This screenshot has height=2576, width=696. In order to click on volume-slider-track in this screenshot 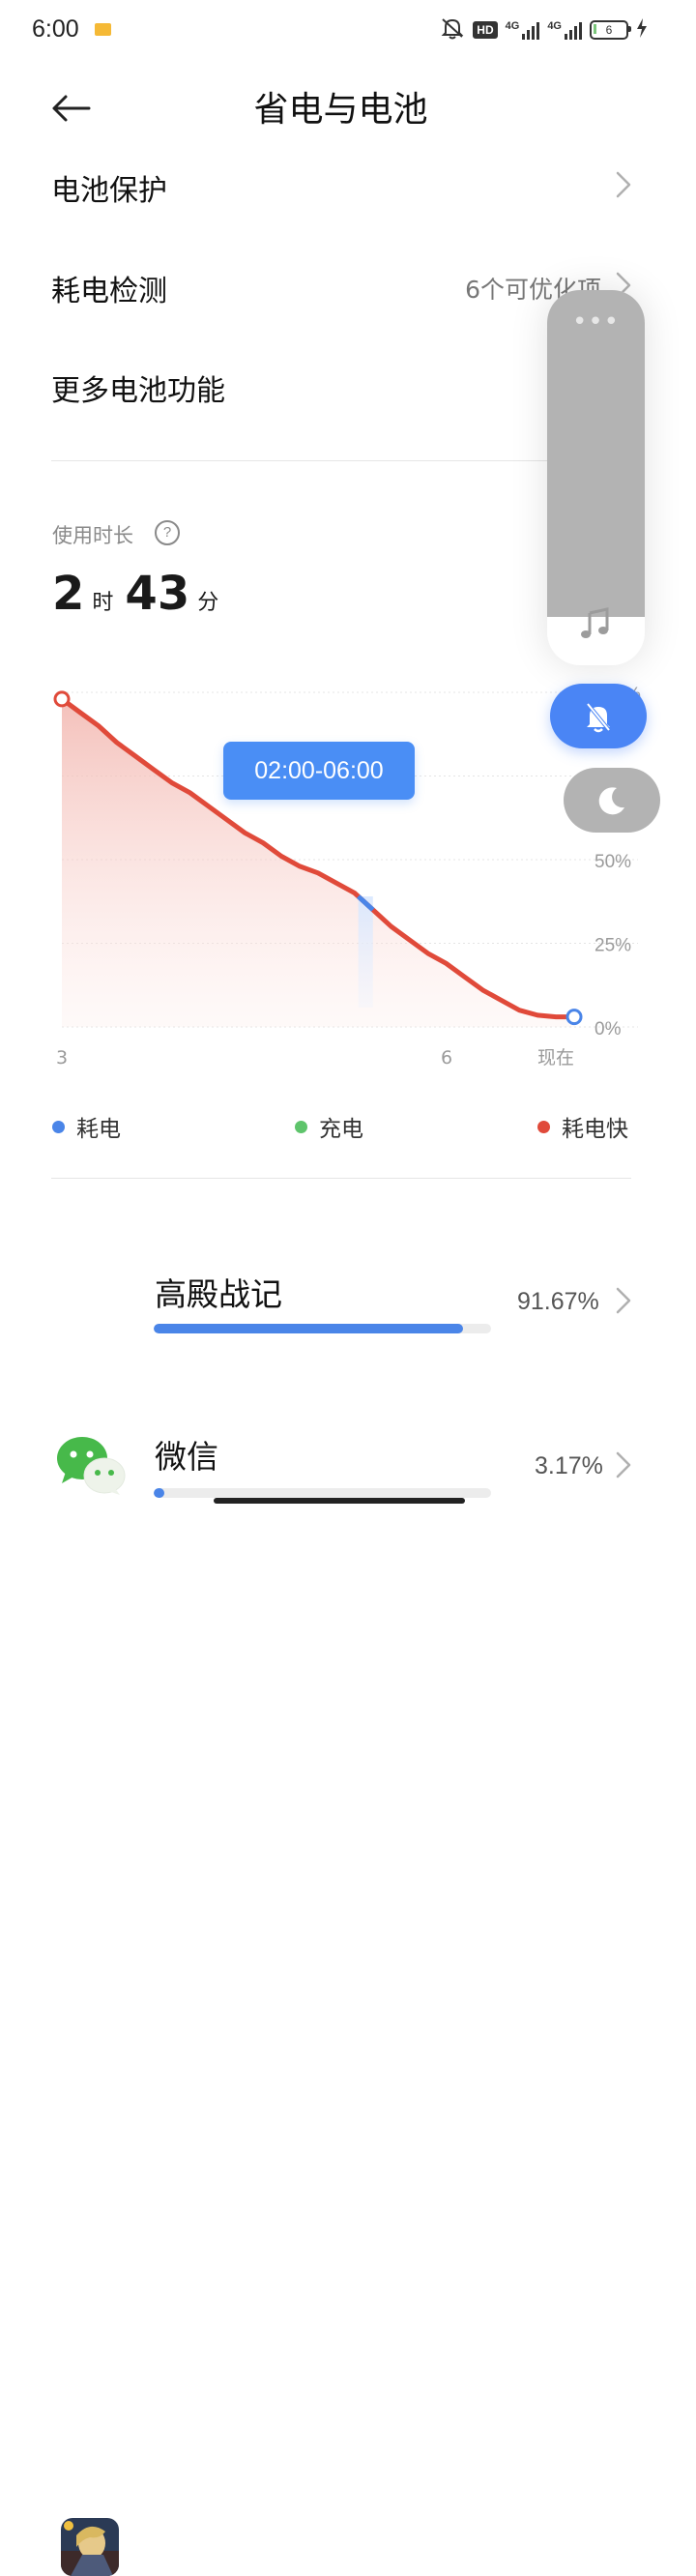, I will do `click(596, 453)`.